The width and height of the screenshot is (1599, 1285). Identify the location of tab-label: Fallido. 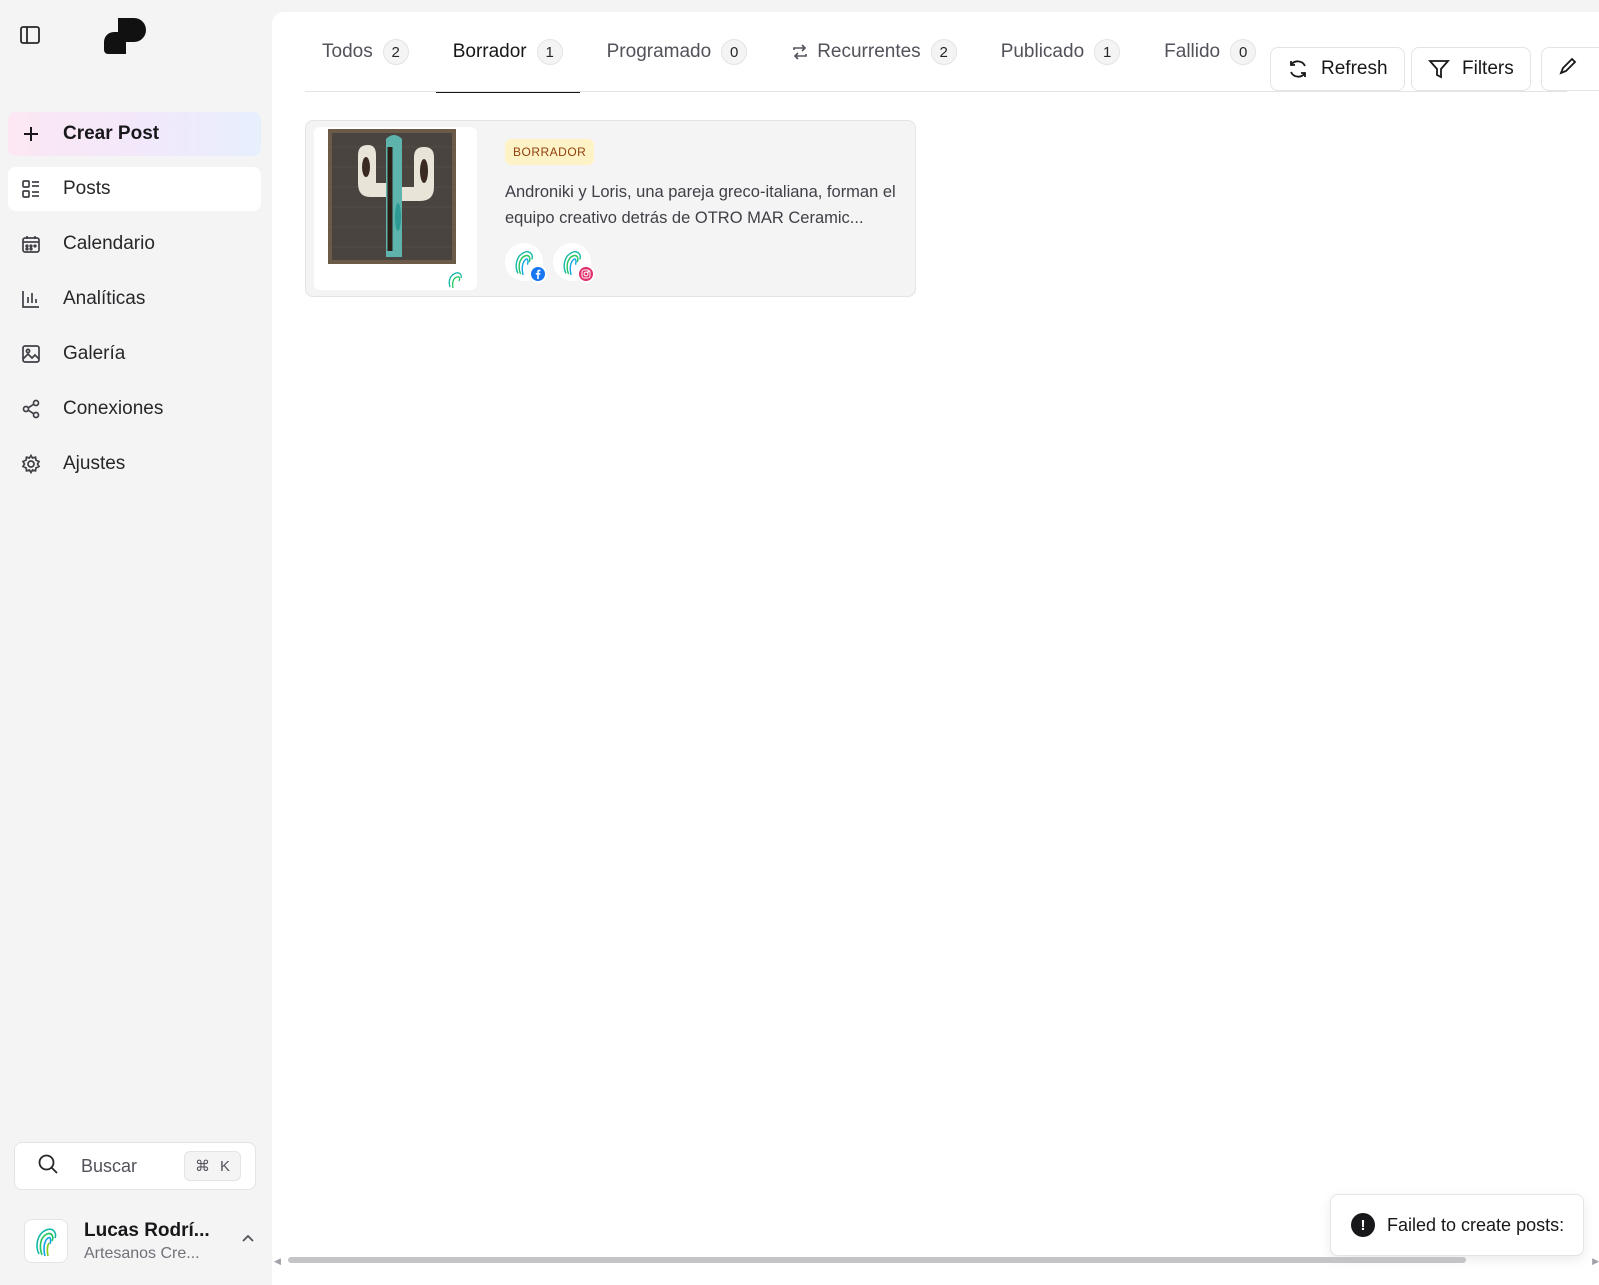
(1192, 51).